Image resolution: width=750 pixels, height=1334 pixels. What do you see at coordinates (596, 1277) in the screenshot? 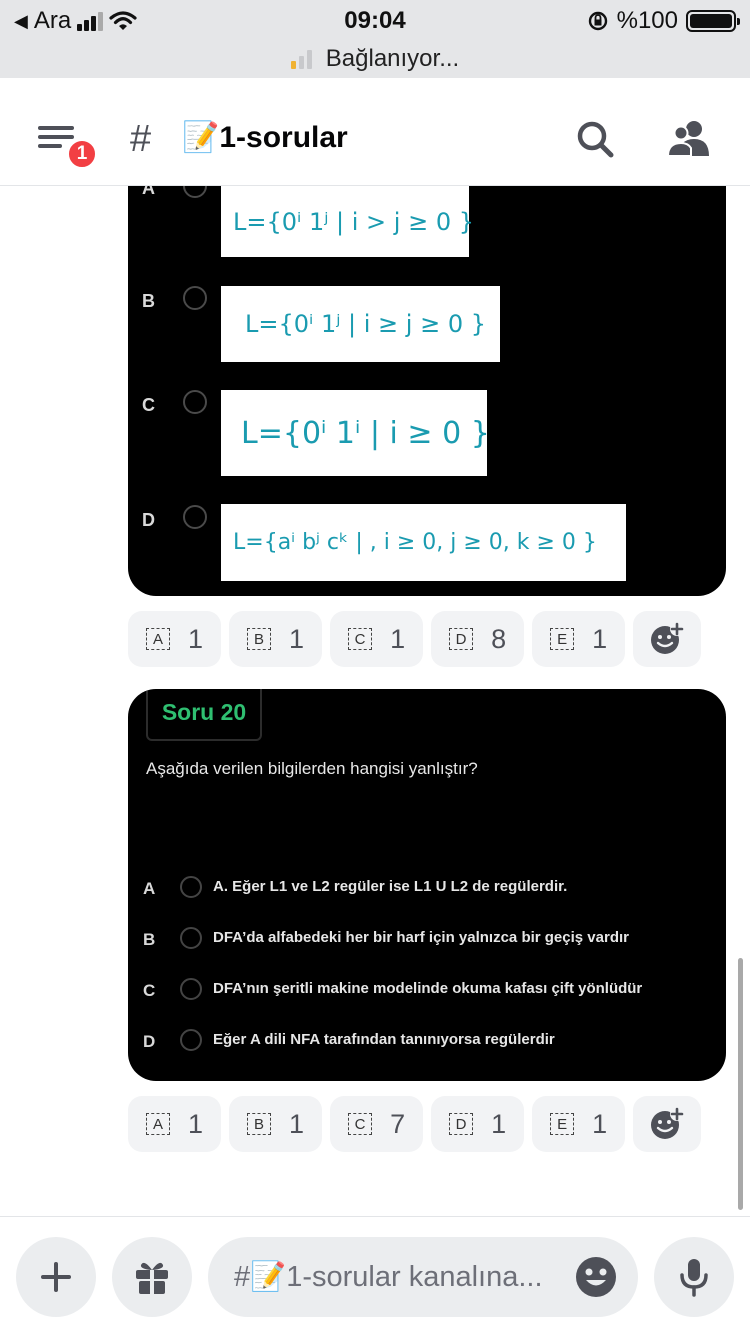
I see `emoji-icon` at bounding box center [596, 1277].